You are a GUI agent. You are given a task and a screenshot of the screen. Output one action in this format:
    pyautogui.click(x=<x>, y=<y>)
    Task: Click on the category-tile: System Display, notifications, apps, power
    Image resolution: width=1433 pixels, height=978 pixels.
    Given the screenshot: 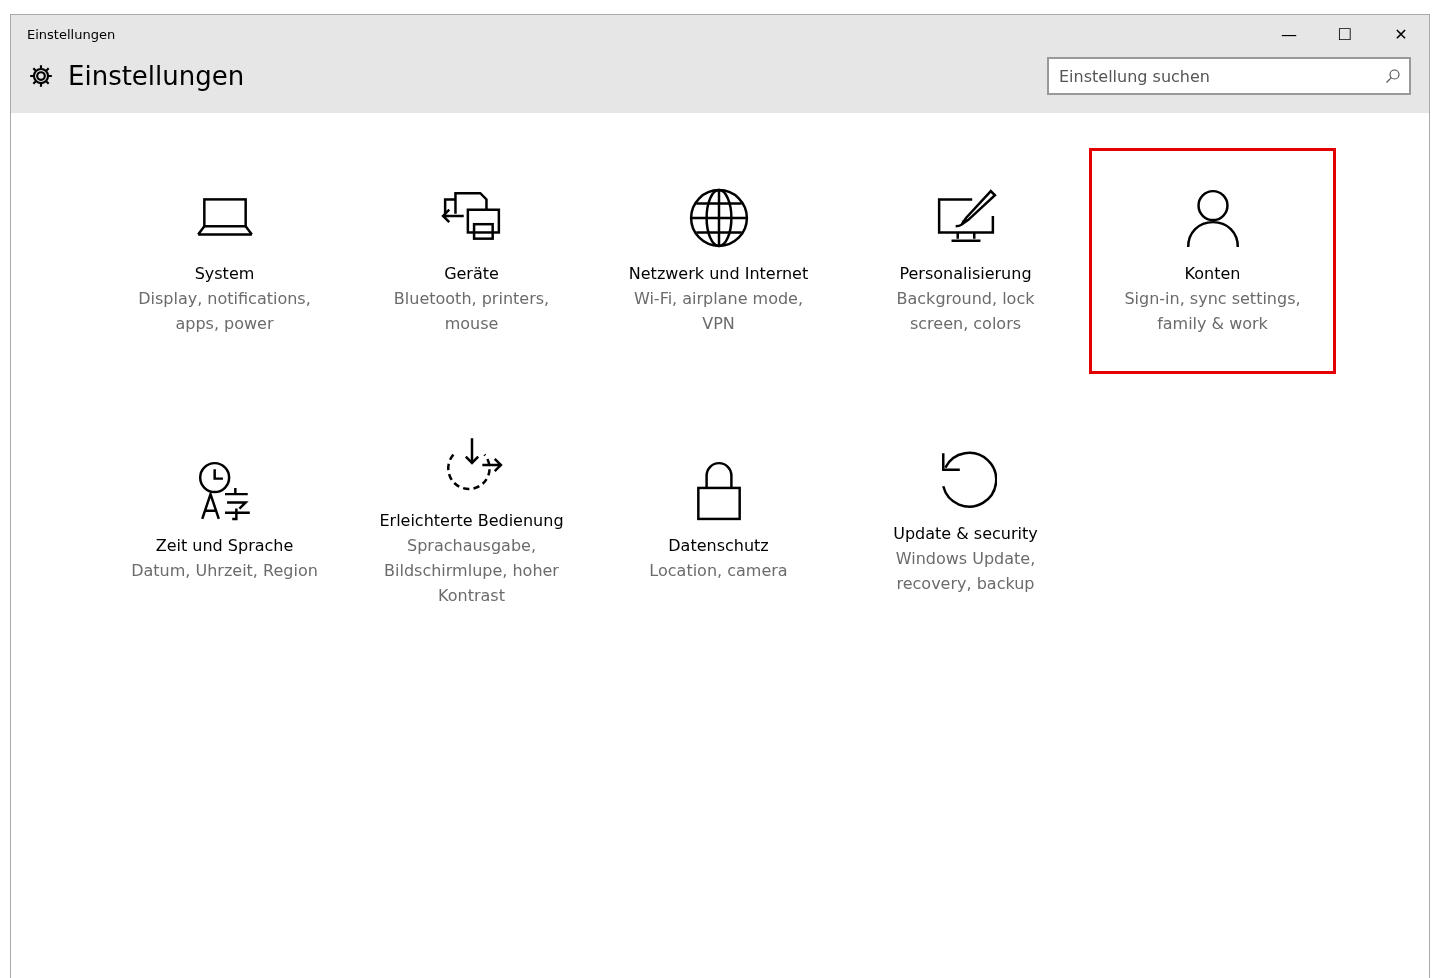 What is the action you would take?
    pyautogui.click(x=224, y=261)
    